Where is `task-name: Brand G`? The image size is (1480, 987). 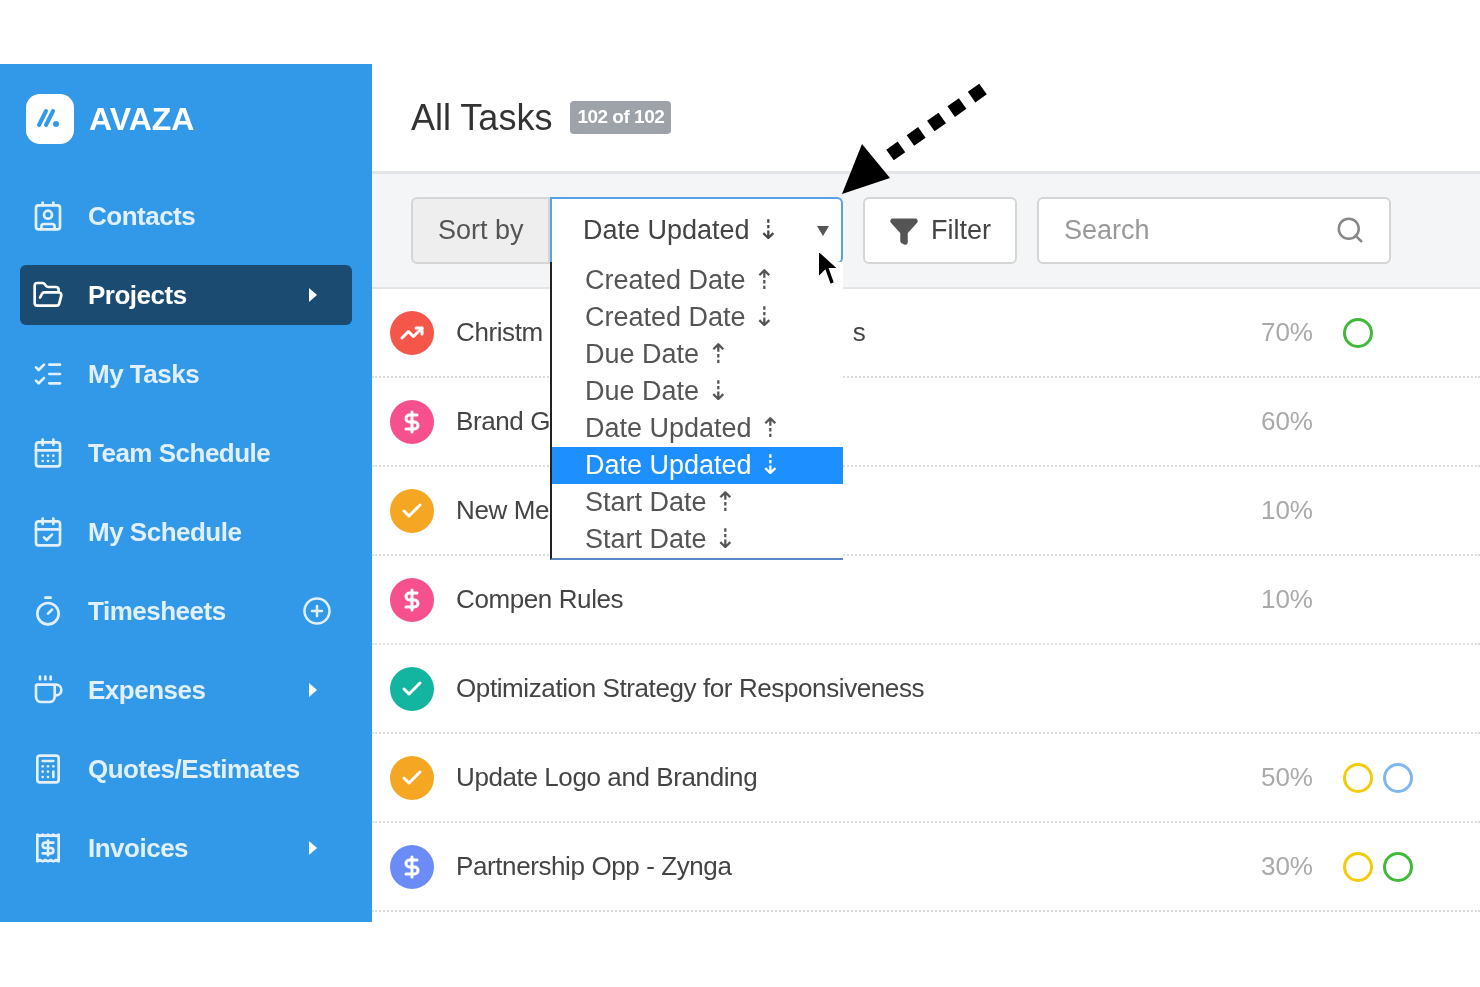 task-name: Brand G is located at coordinates (503, 421).